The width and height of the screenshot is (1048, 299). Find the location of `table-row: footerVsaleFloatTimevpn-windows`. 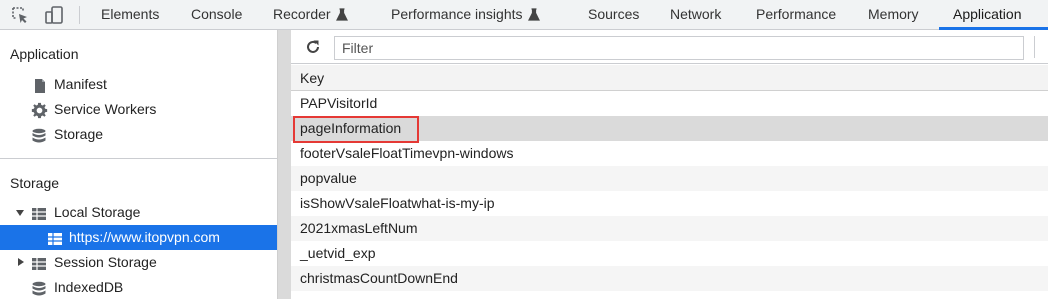

table-row: footerVsaleFloatTimevpn-windows is located at coordinates (669, 153).